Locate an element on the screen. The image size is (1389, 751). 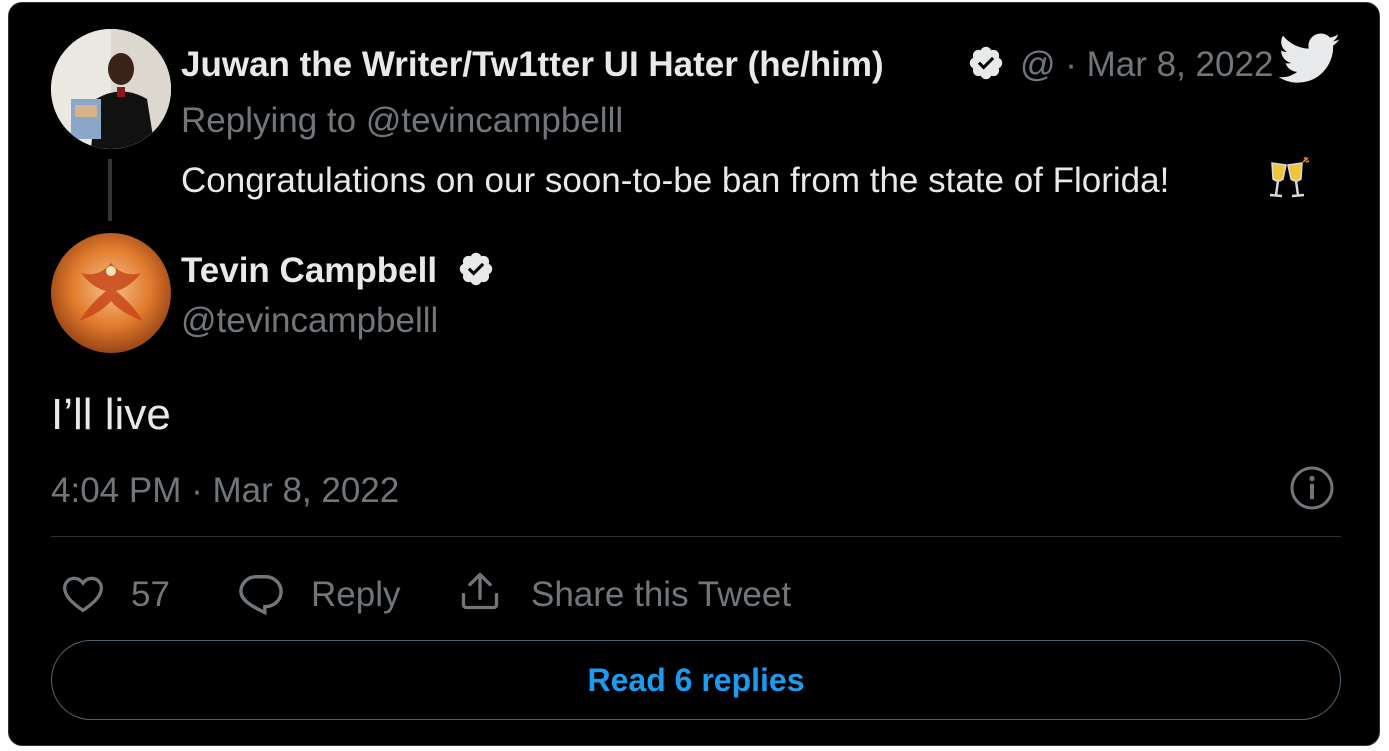
replying-to-line: Replying to @tevincampbelll is located at coordinates (402, 120).